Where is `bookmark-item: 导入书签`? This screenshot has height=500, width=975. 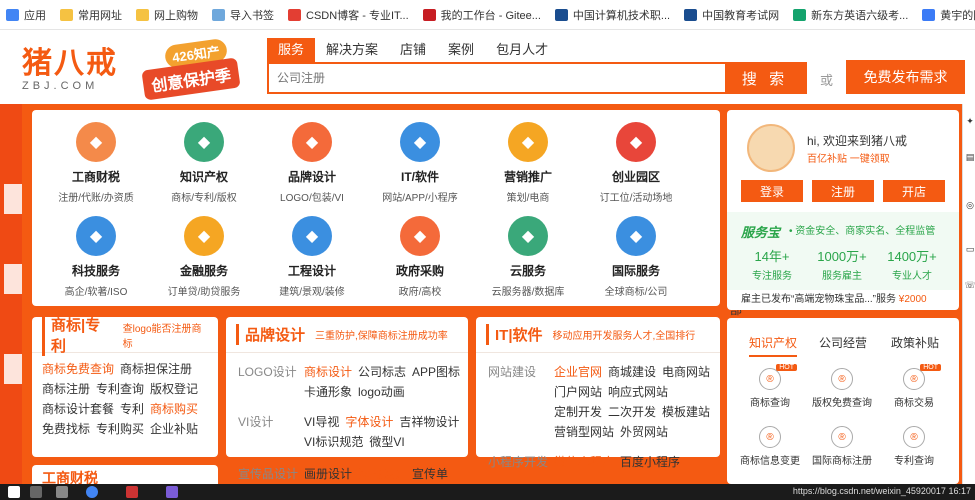
bookmark-item: 导入书签 is located at coordinates (243, 15).